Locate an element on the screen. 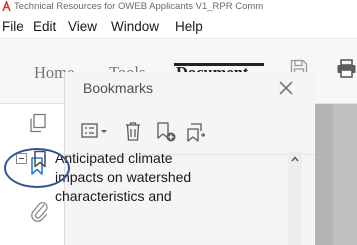 The height and width of the screenshot is (245, 357). close-icon is located at coordinates (286, 88).